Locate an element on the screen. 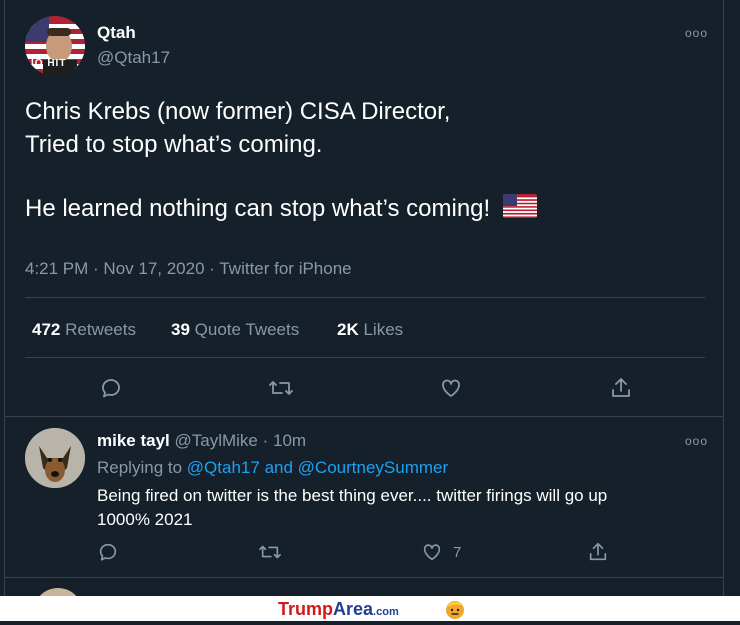  comment-icon is located at coordinates (111, 388).